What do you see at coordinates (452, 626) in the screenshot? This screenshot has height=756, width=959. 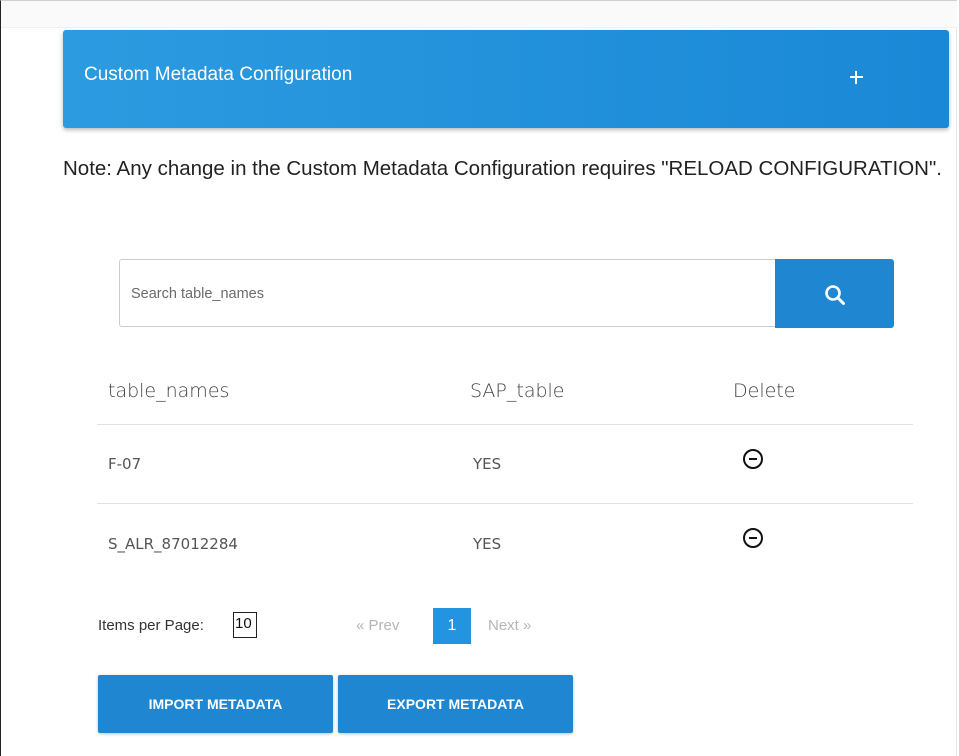 I see `current-page-button: 1` at bounding box center [452, 626].